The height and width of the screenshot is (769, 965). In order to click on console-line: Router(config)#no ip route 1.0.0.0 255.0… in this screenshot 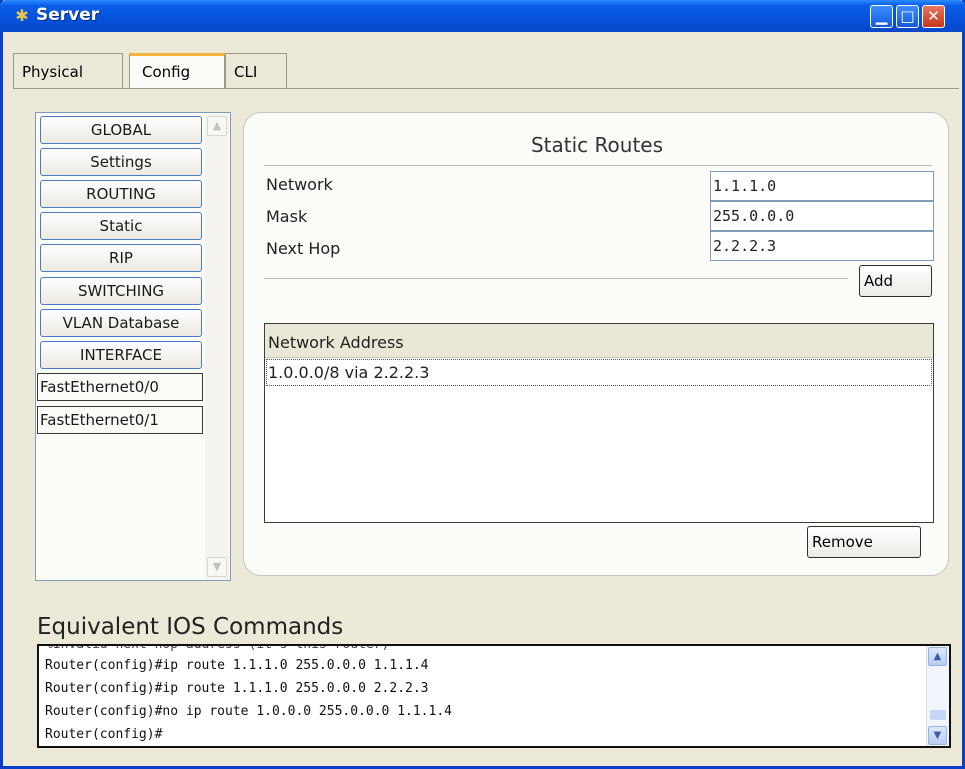, I will do `click(248, 711)`.